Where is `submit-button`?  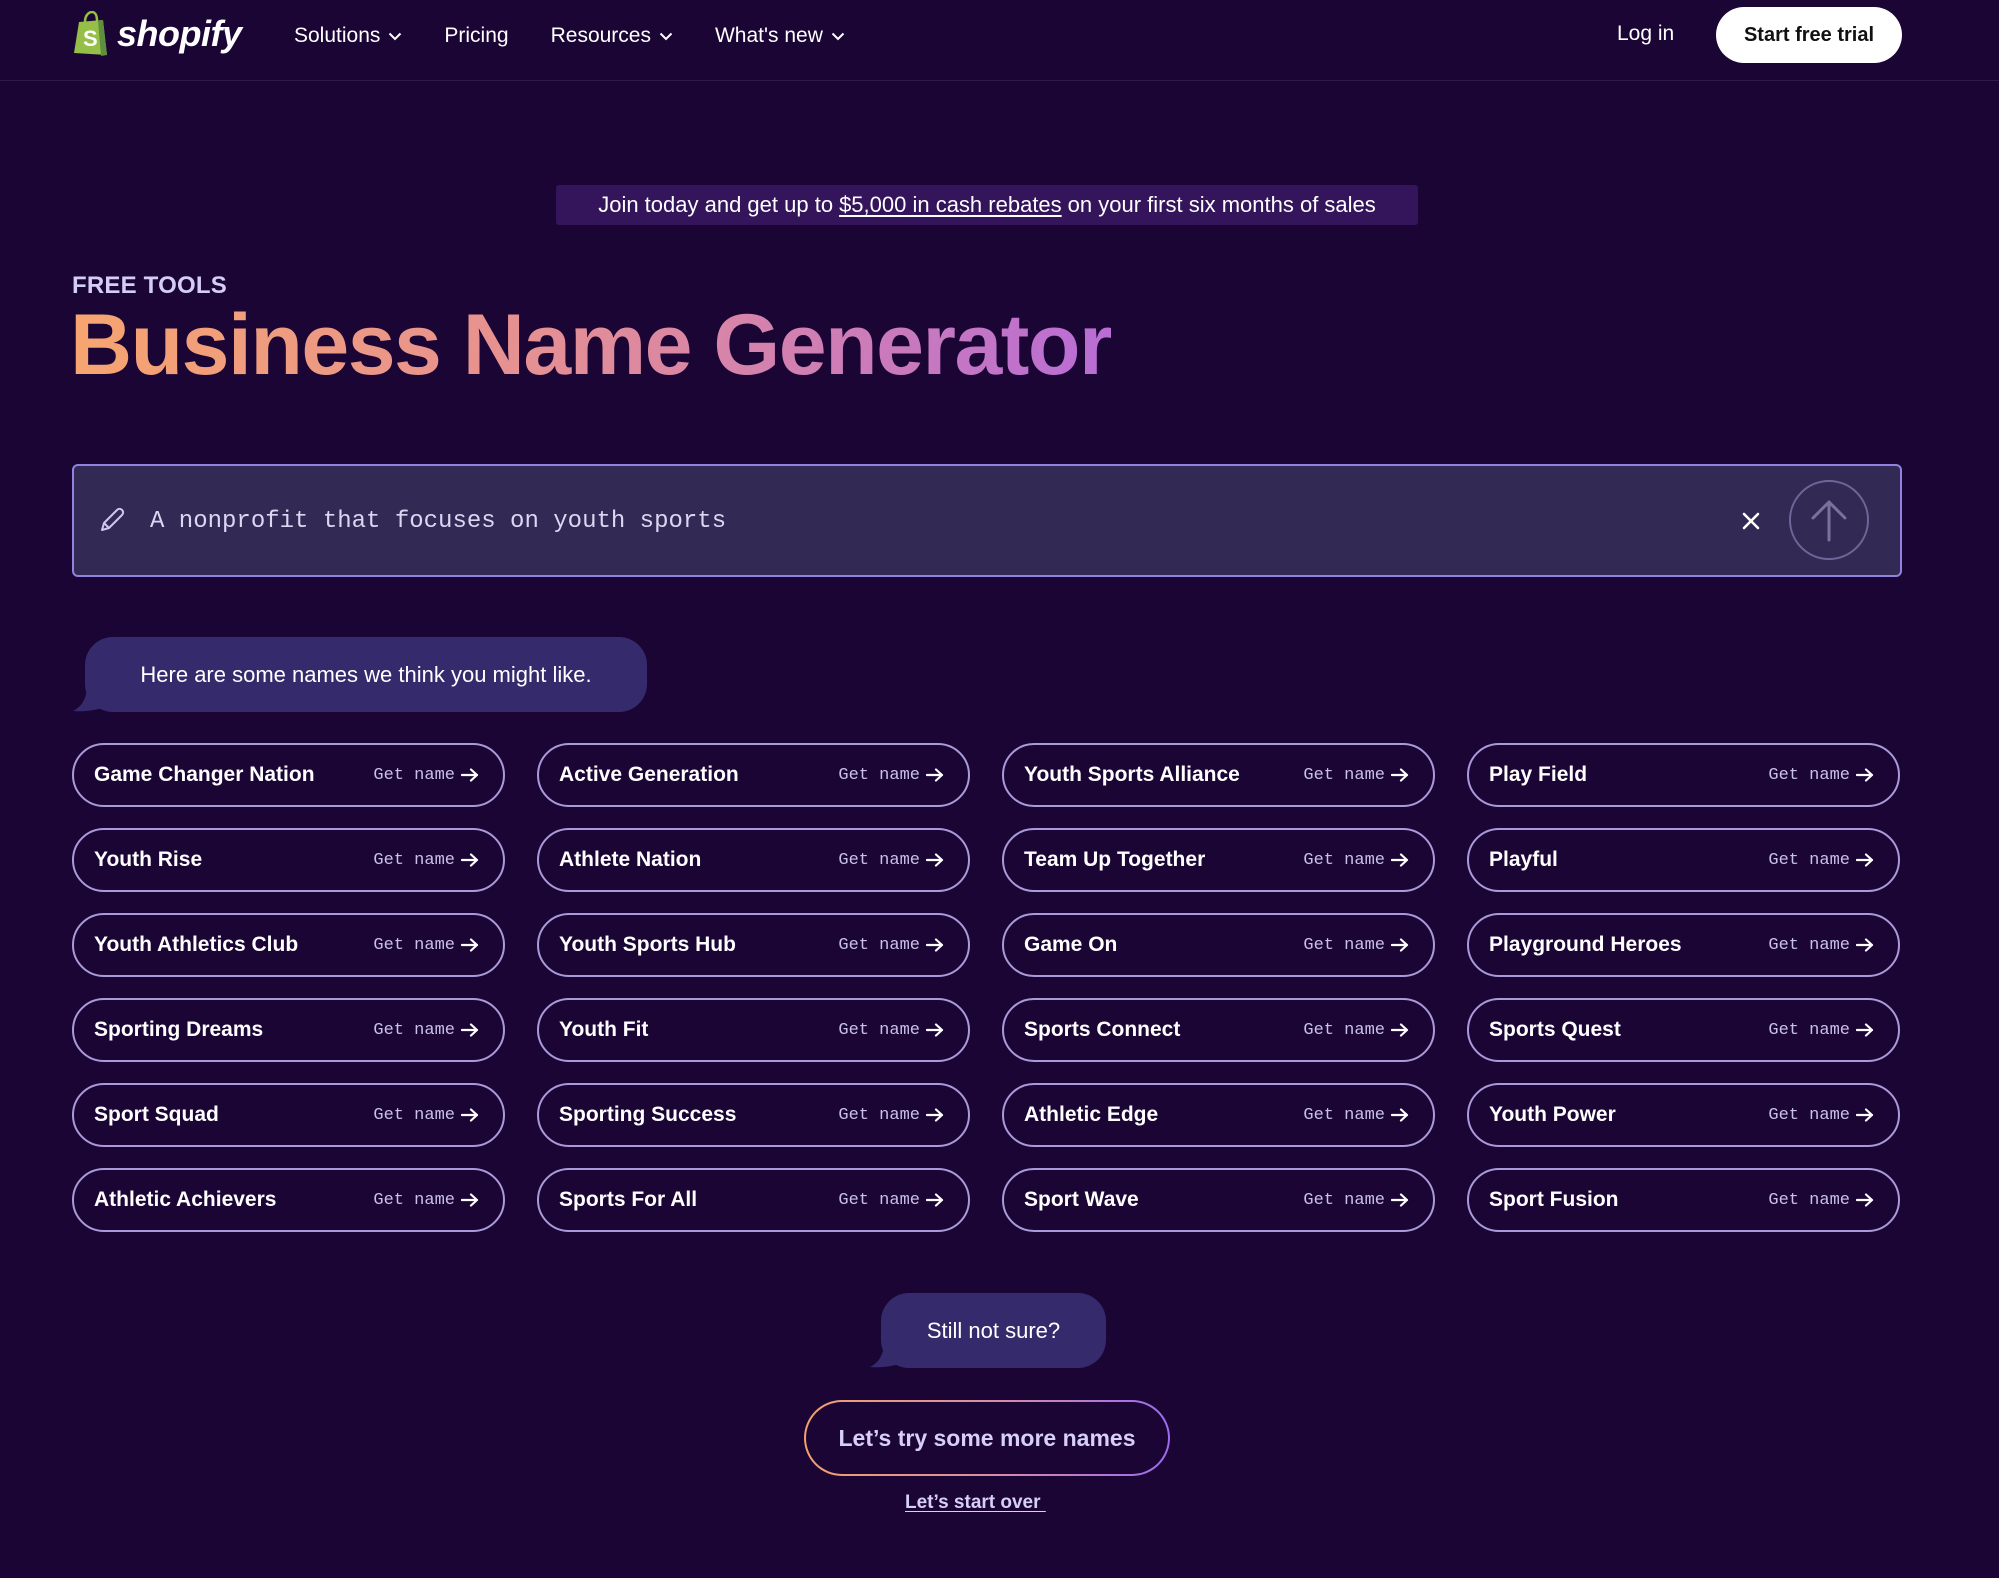
submit-button is located at coordinates (1829, 520).